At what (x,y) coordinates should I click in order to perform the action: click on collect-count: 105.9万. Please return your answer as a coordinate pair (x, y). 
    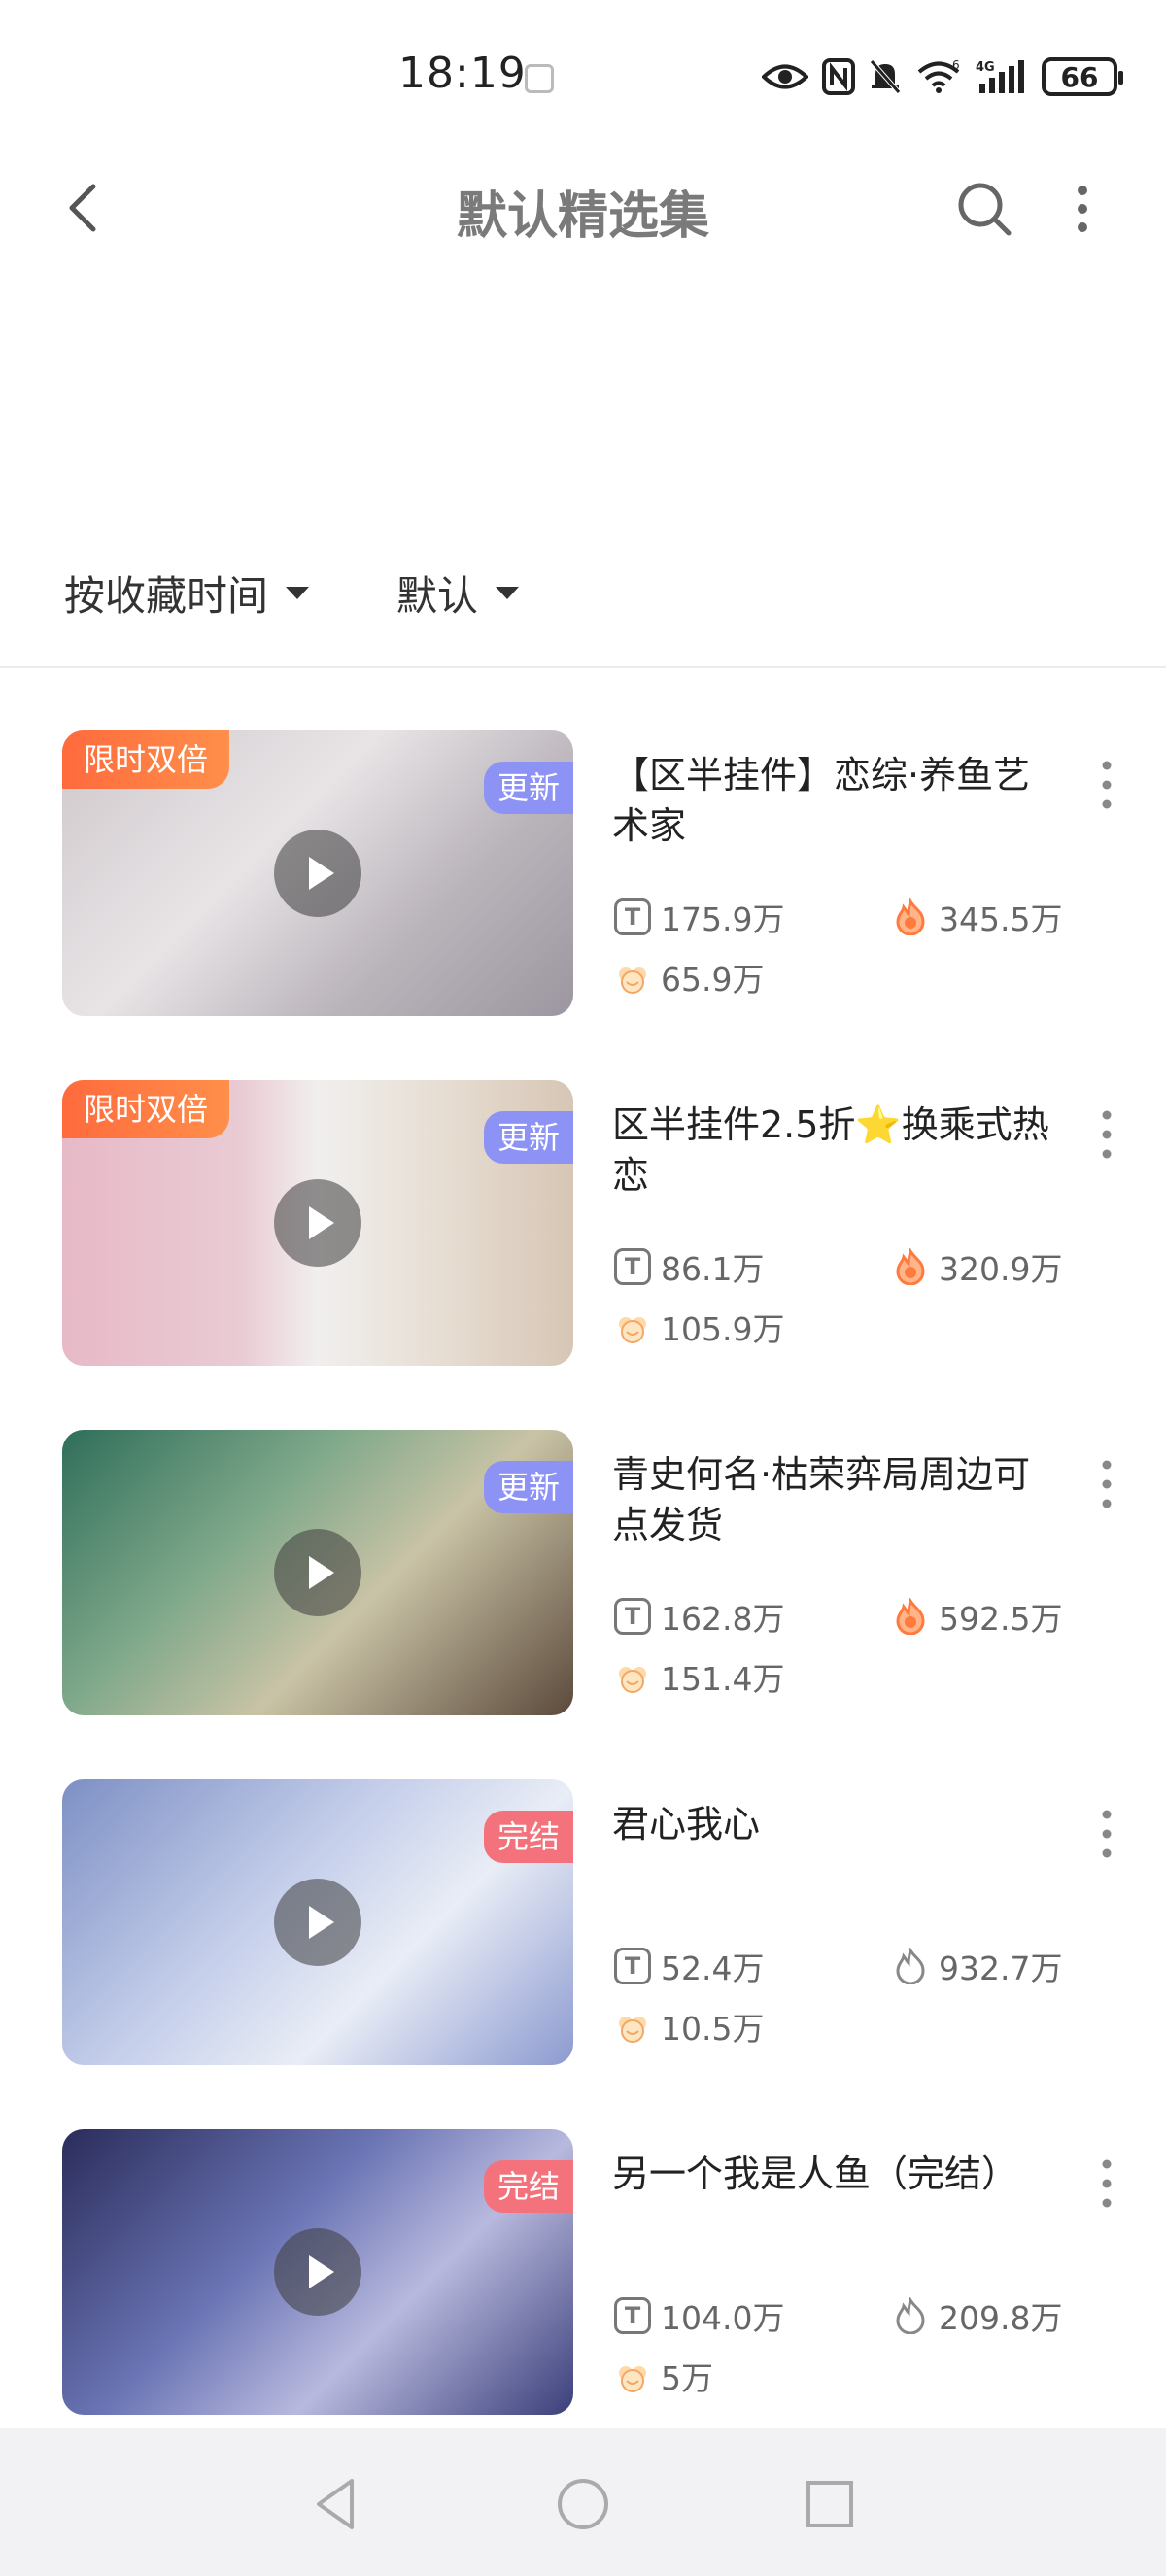
    Looking at the image, I should click on (699, 1327).